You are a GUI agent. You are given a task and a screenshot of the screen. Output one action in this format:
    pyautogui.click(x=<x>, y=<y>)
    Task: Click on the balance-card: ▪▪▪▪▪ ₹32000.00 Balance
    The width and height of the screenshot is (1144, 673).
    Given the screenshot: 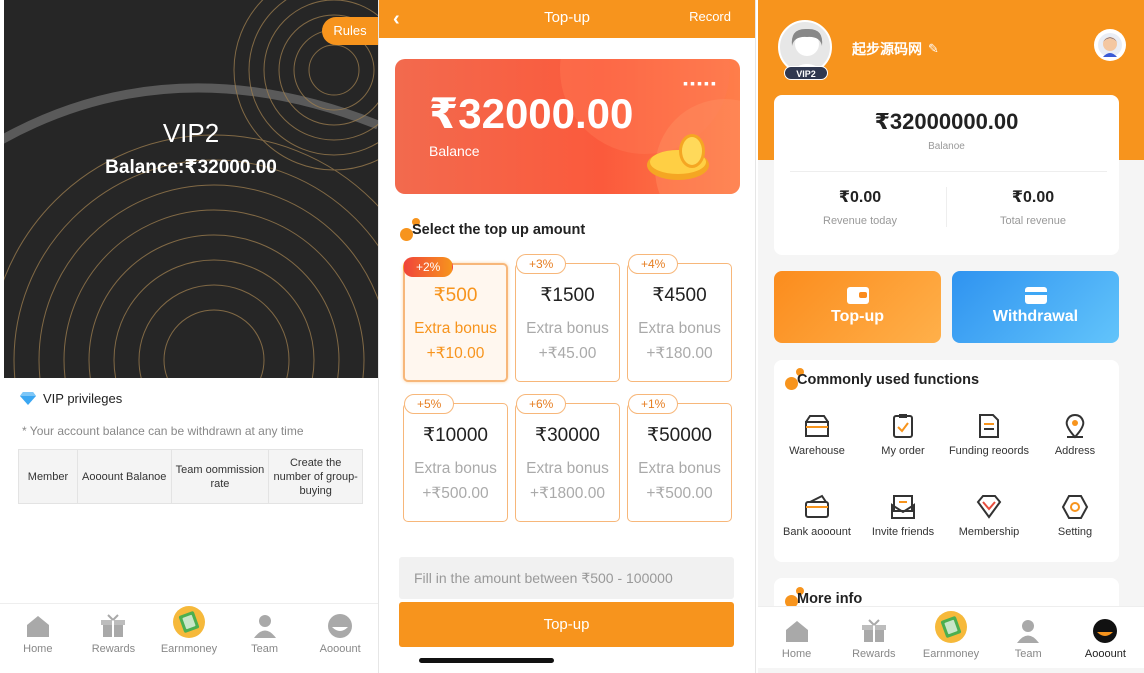 What is the action you would take?
    pyautogui.click(x=567, y=126)
    